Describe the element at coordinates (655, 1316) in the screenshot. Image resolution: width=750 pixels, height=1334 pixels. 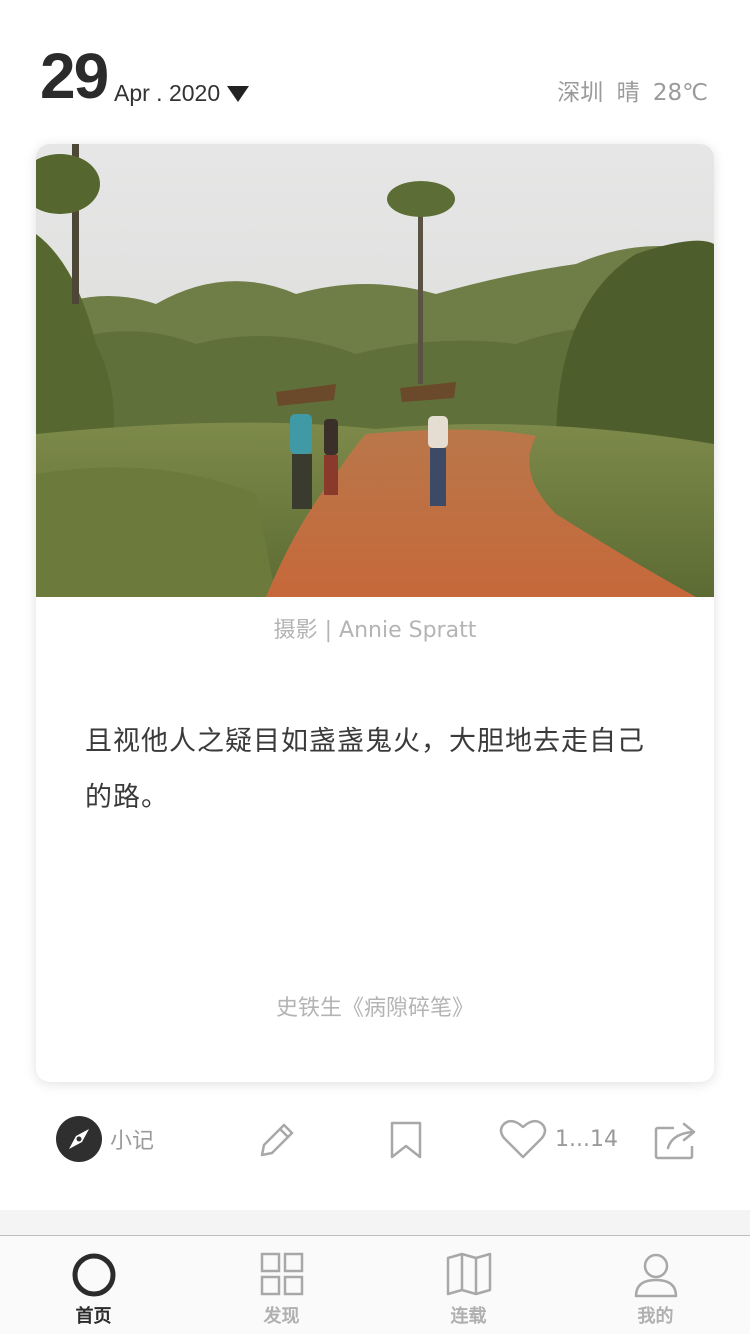
I see `tab-label: 我的` at that location.